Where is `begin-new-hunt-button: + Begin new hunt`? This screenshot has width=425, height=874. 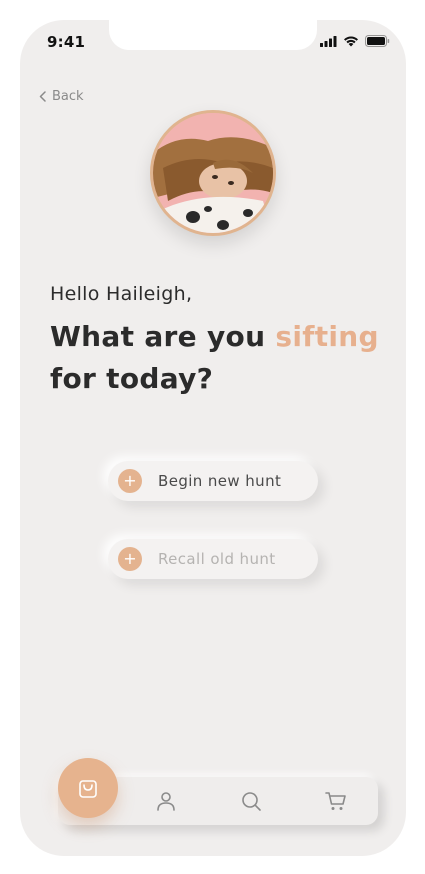
begin-new-hunt-button: + Begin new hunt is located at coordinates (213, 481).